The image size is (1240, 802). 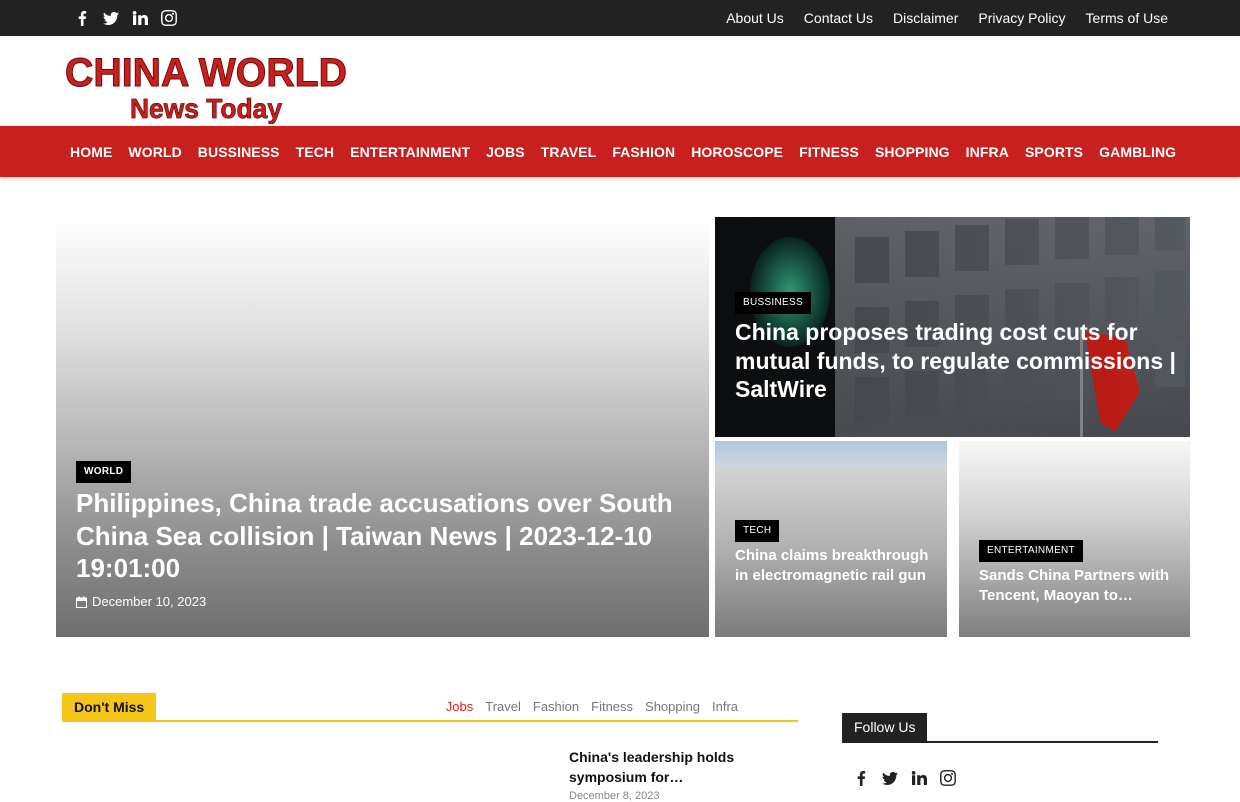 I want to click on nav-item-entertainment: ENTERTAINMENT, so click(x=410, y=152).